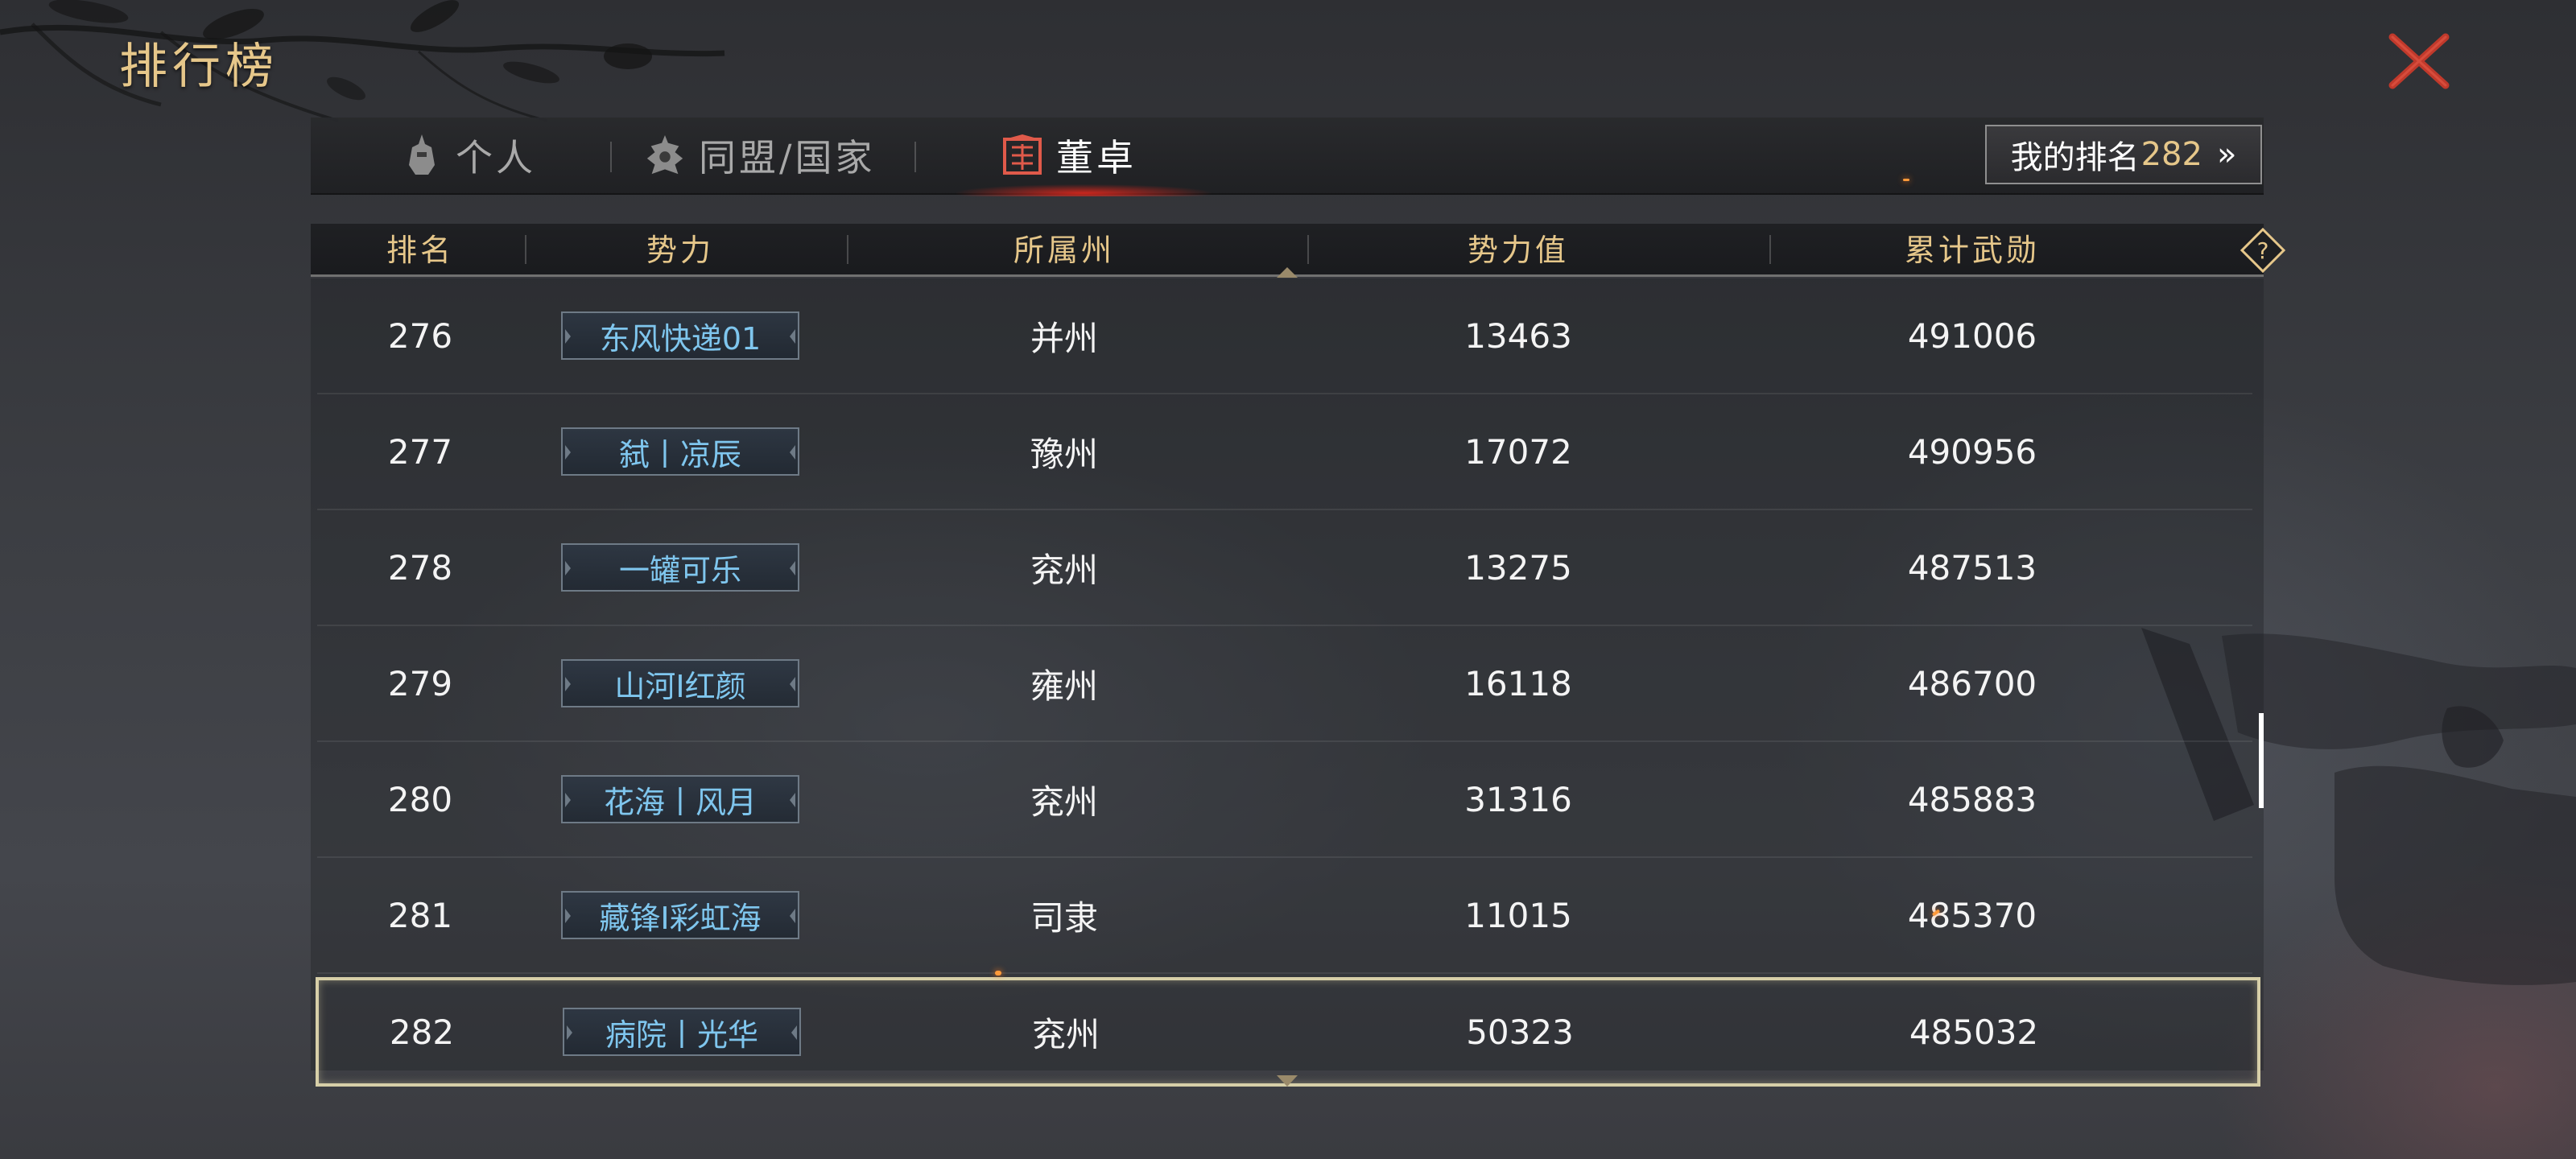  Describe the element at coordinates (1518, 683) in the screenshot. I see `power-value-cell: 16118` at that location.